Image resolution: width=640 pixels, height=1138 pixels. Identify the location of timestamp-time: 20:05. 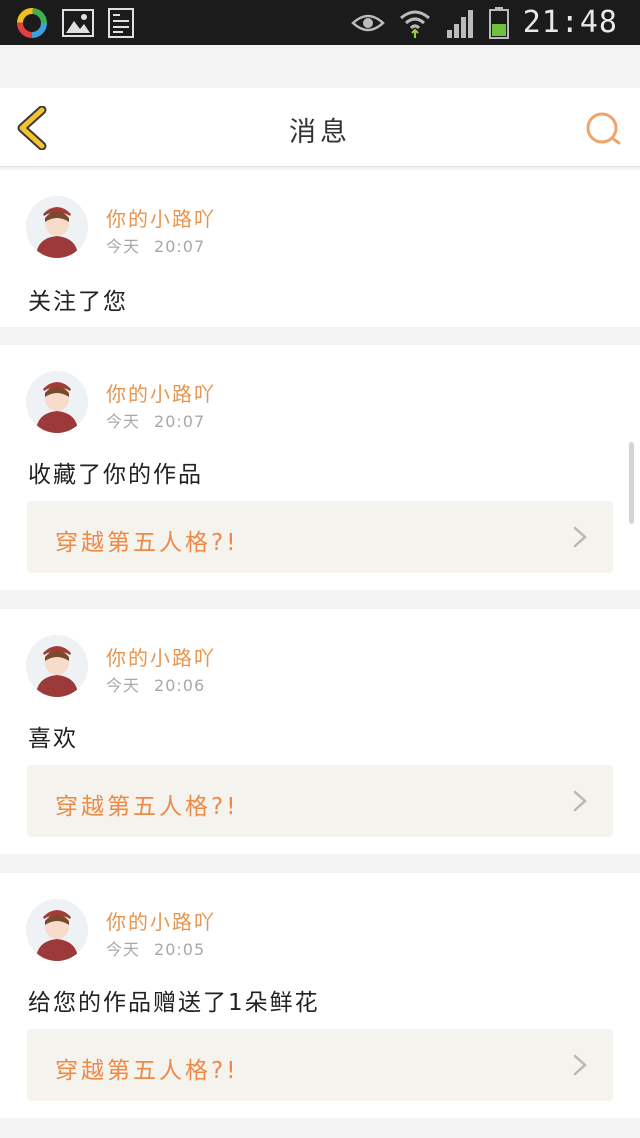
(180, 949).